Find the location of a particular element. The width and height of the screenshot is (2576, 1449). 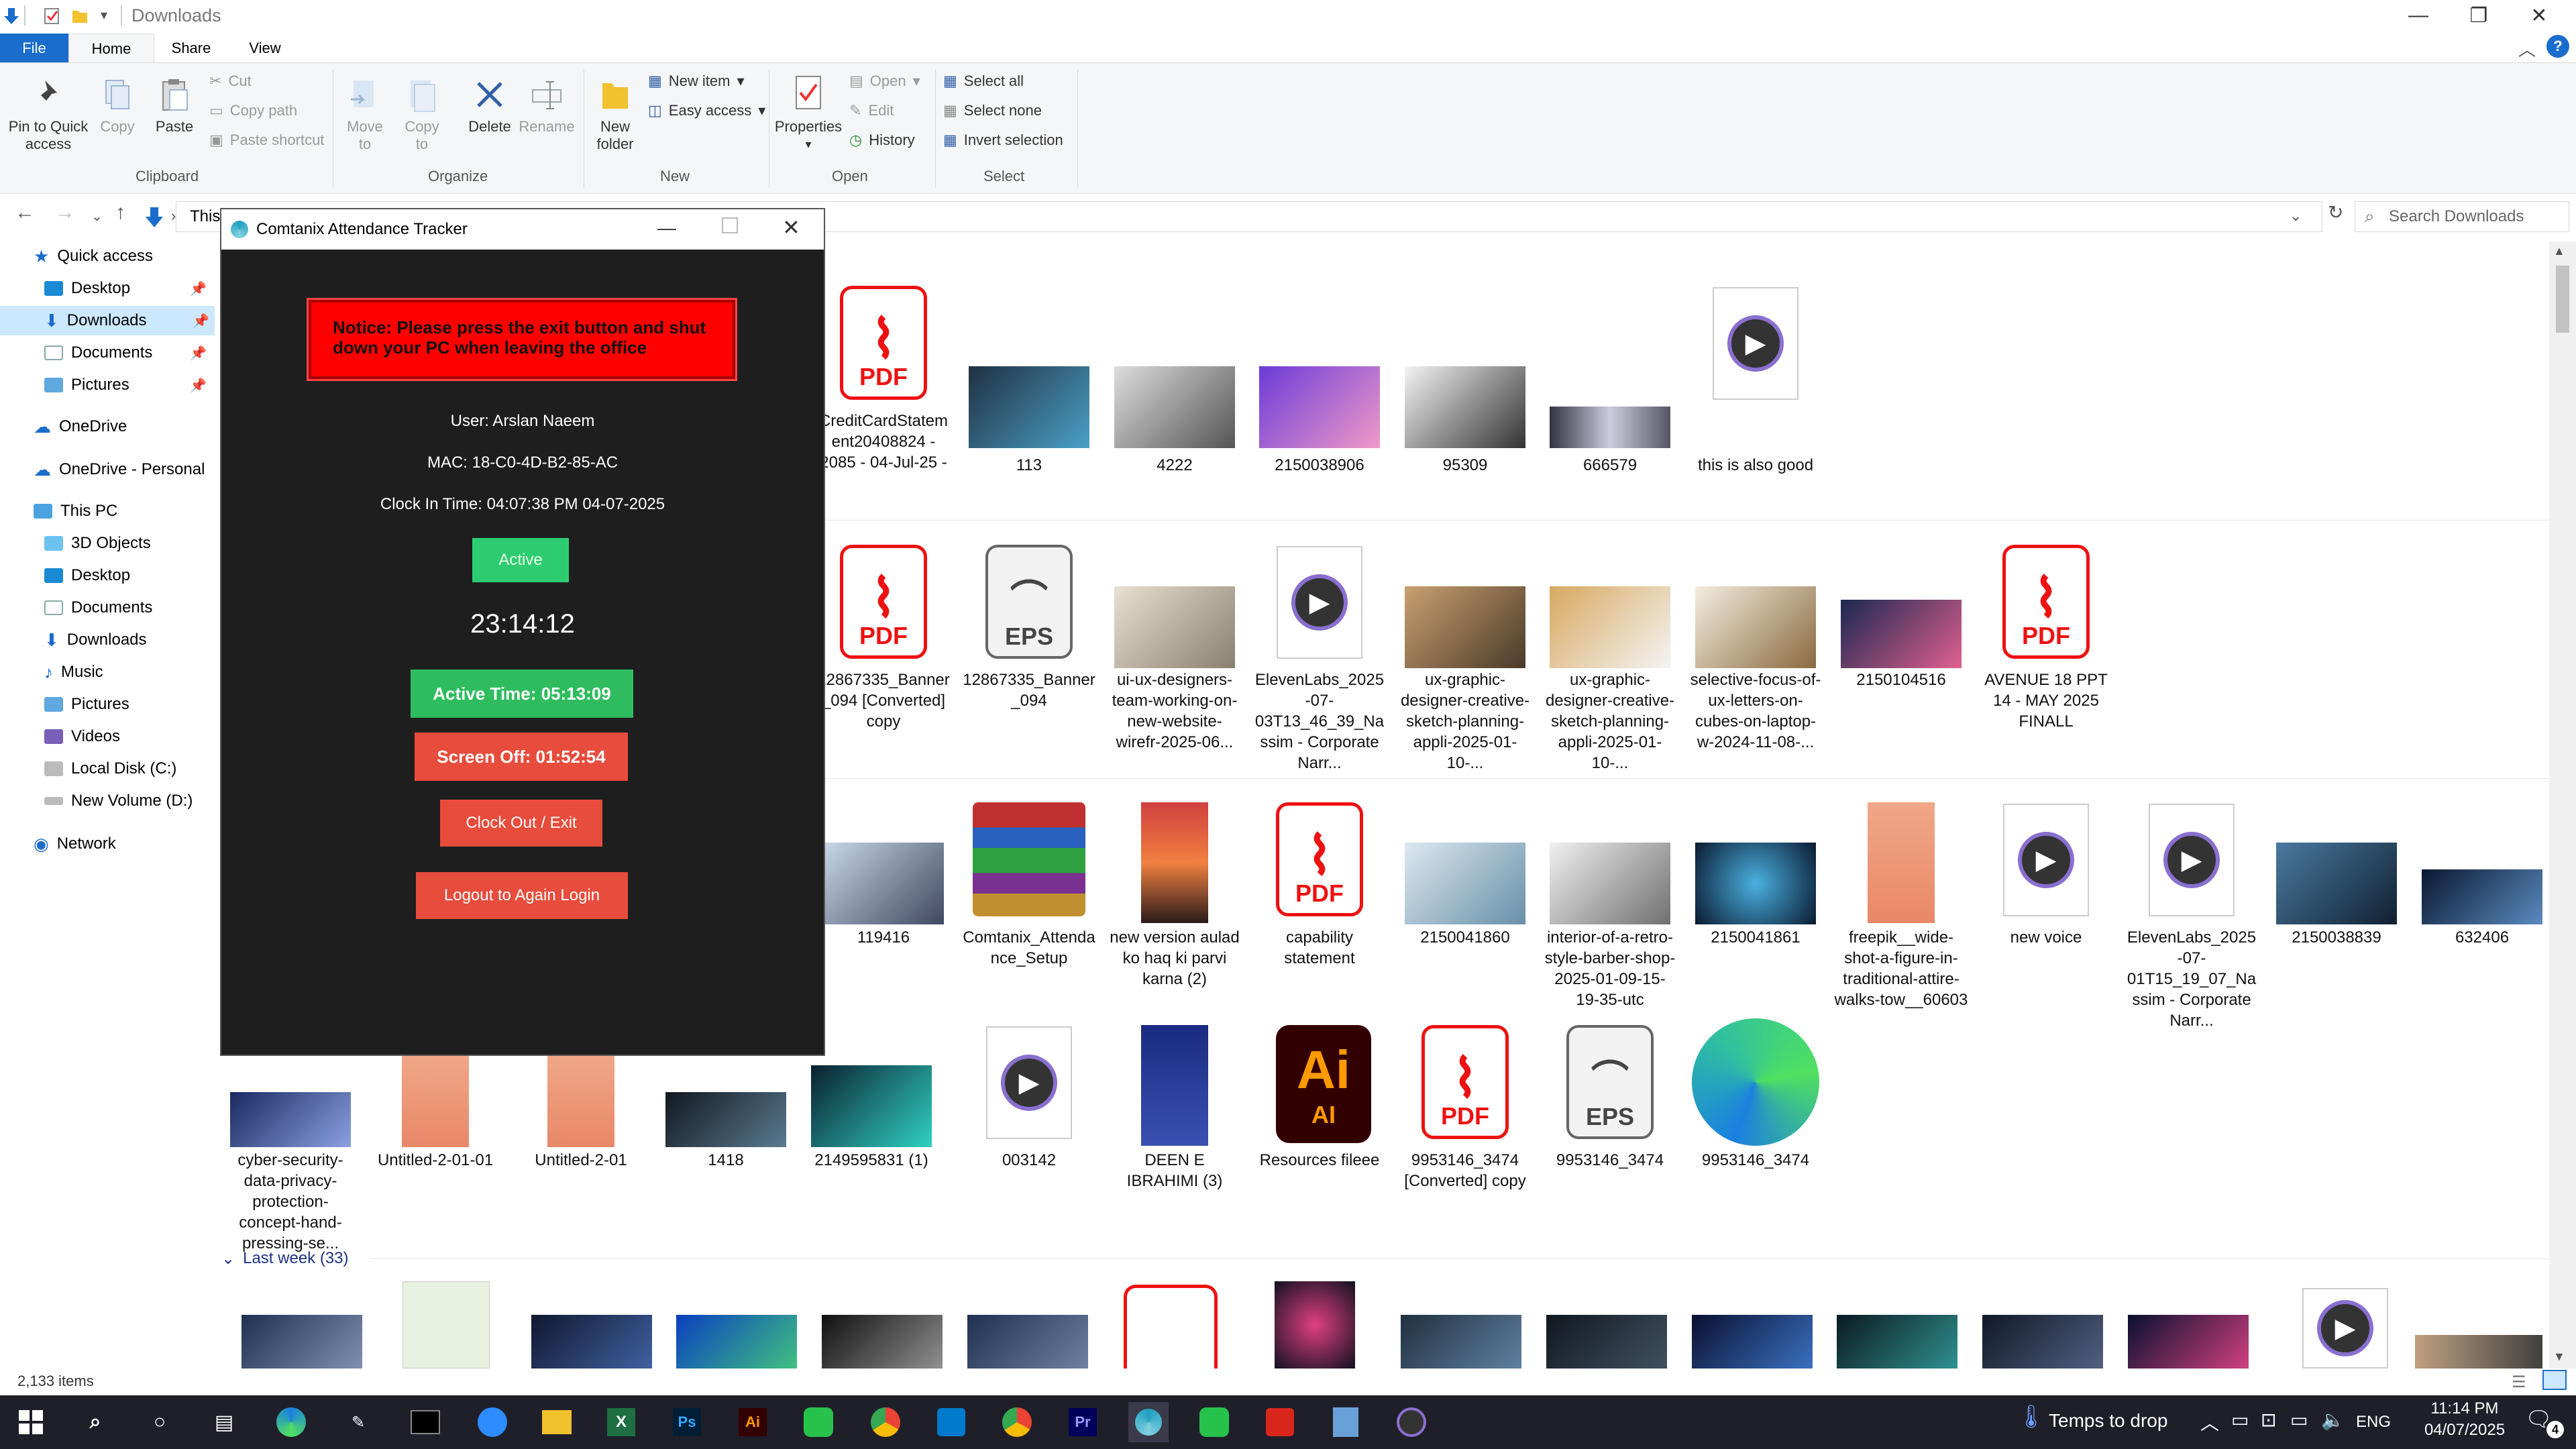

tab-file: File is located at coordinates (34, 48).